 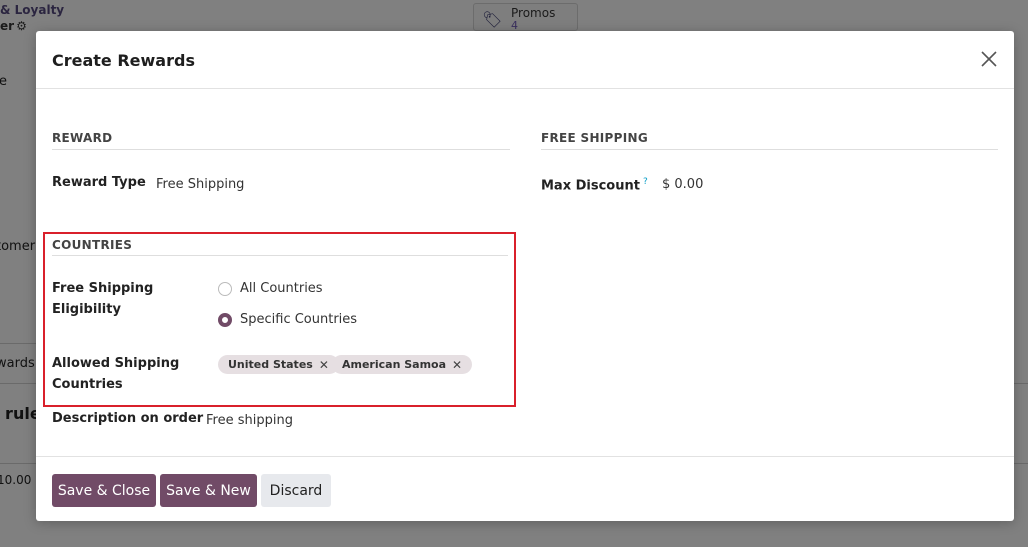 What do you see at coordinates (270, 364) in the screenshot?
I see `country-tag-label: United States` at bounding box center [270, 364].